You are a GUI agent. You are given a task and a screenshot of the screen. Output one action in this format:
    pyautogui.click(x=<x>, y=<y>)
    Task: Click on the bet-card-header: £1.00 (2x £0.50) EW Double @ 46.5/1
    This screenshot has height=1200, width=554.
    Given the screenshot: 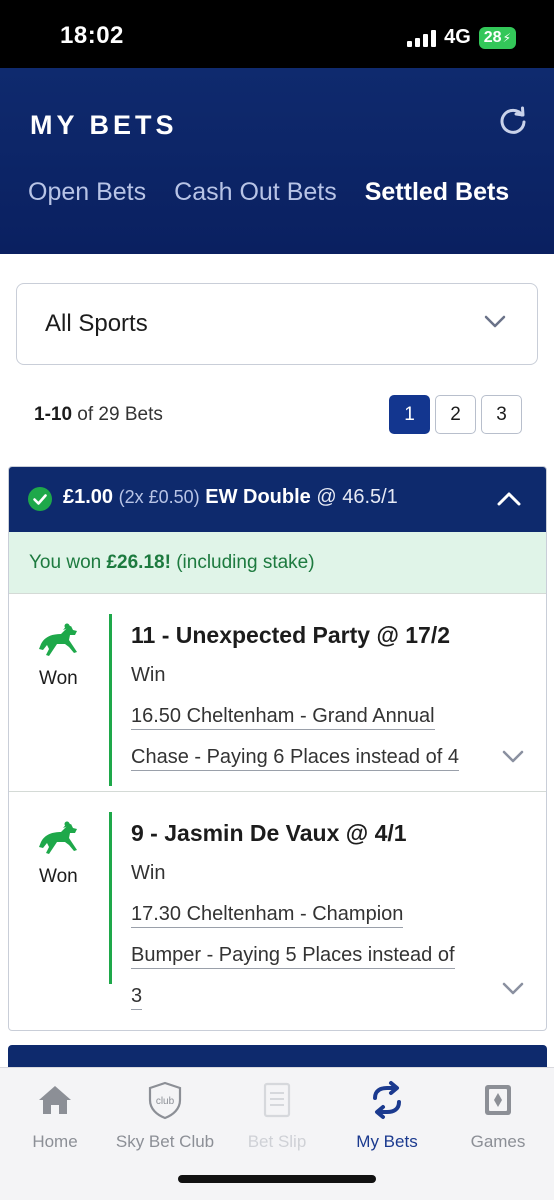 What is the action you would take?
    pyautogui.click(x=277, y=499)
    